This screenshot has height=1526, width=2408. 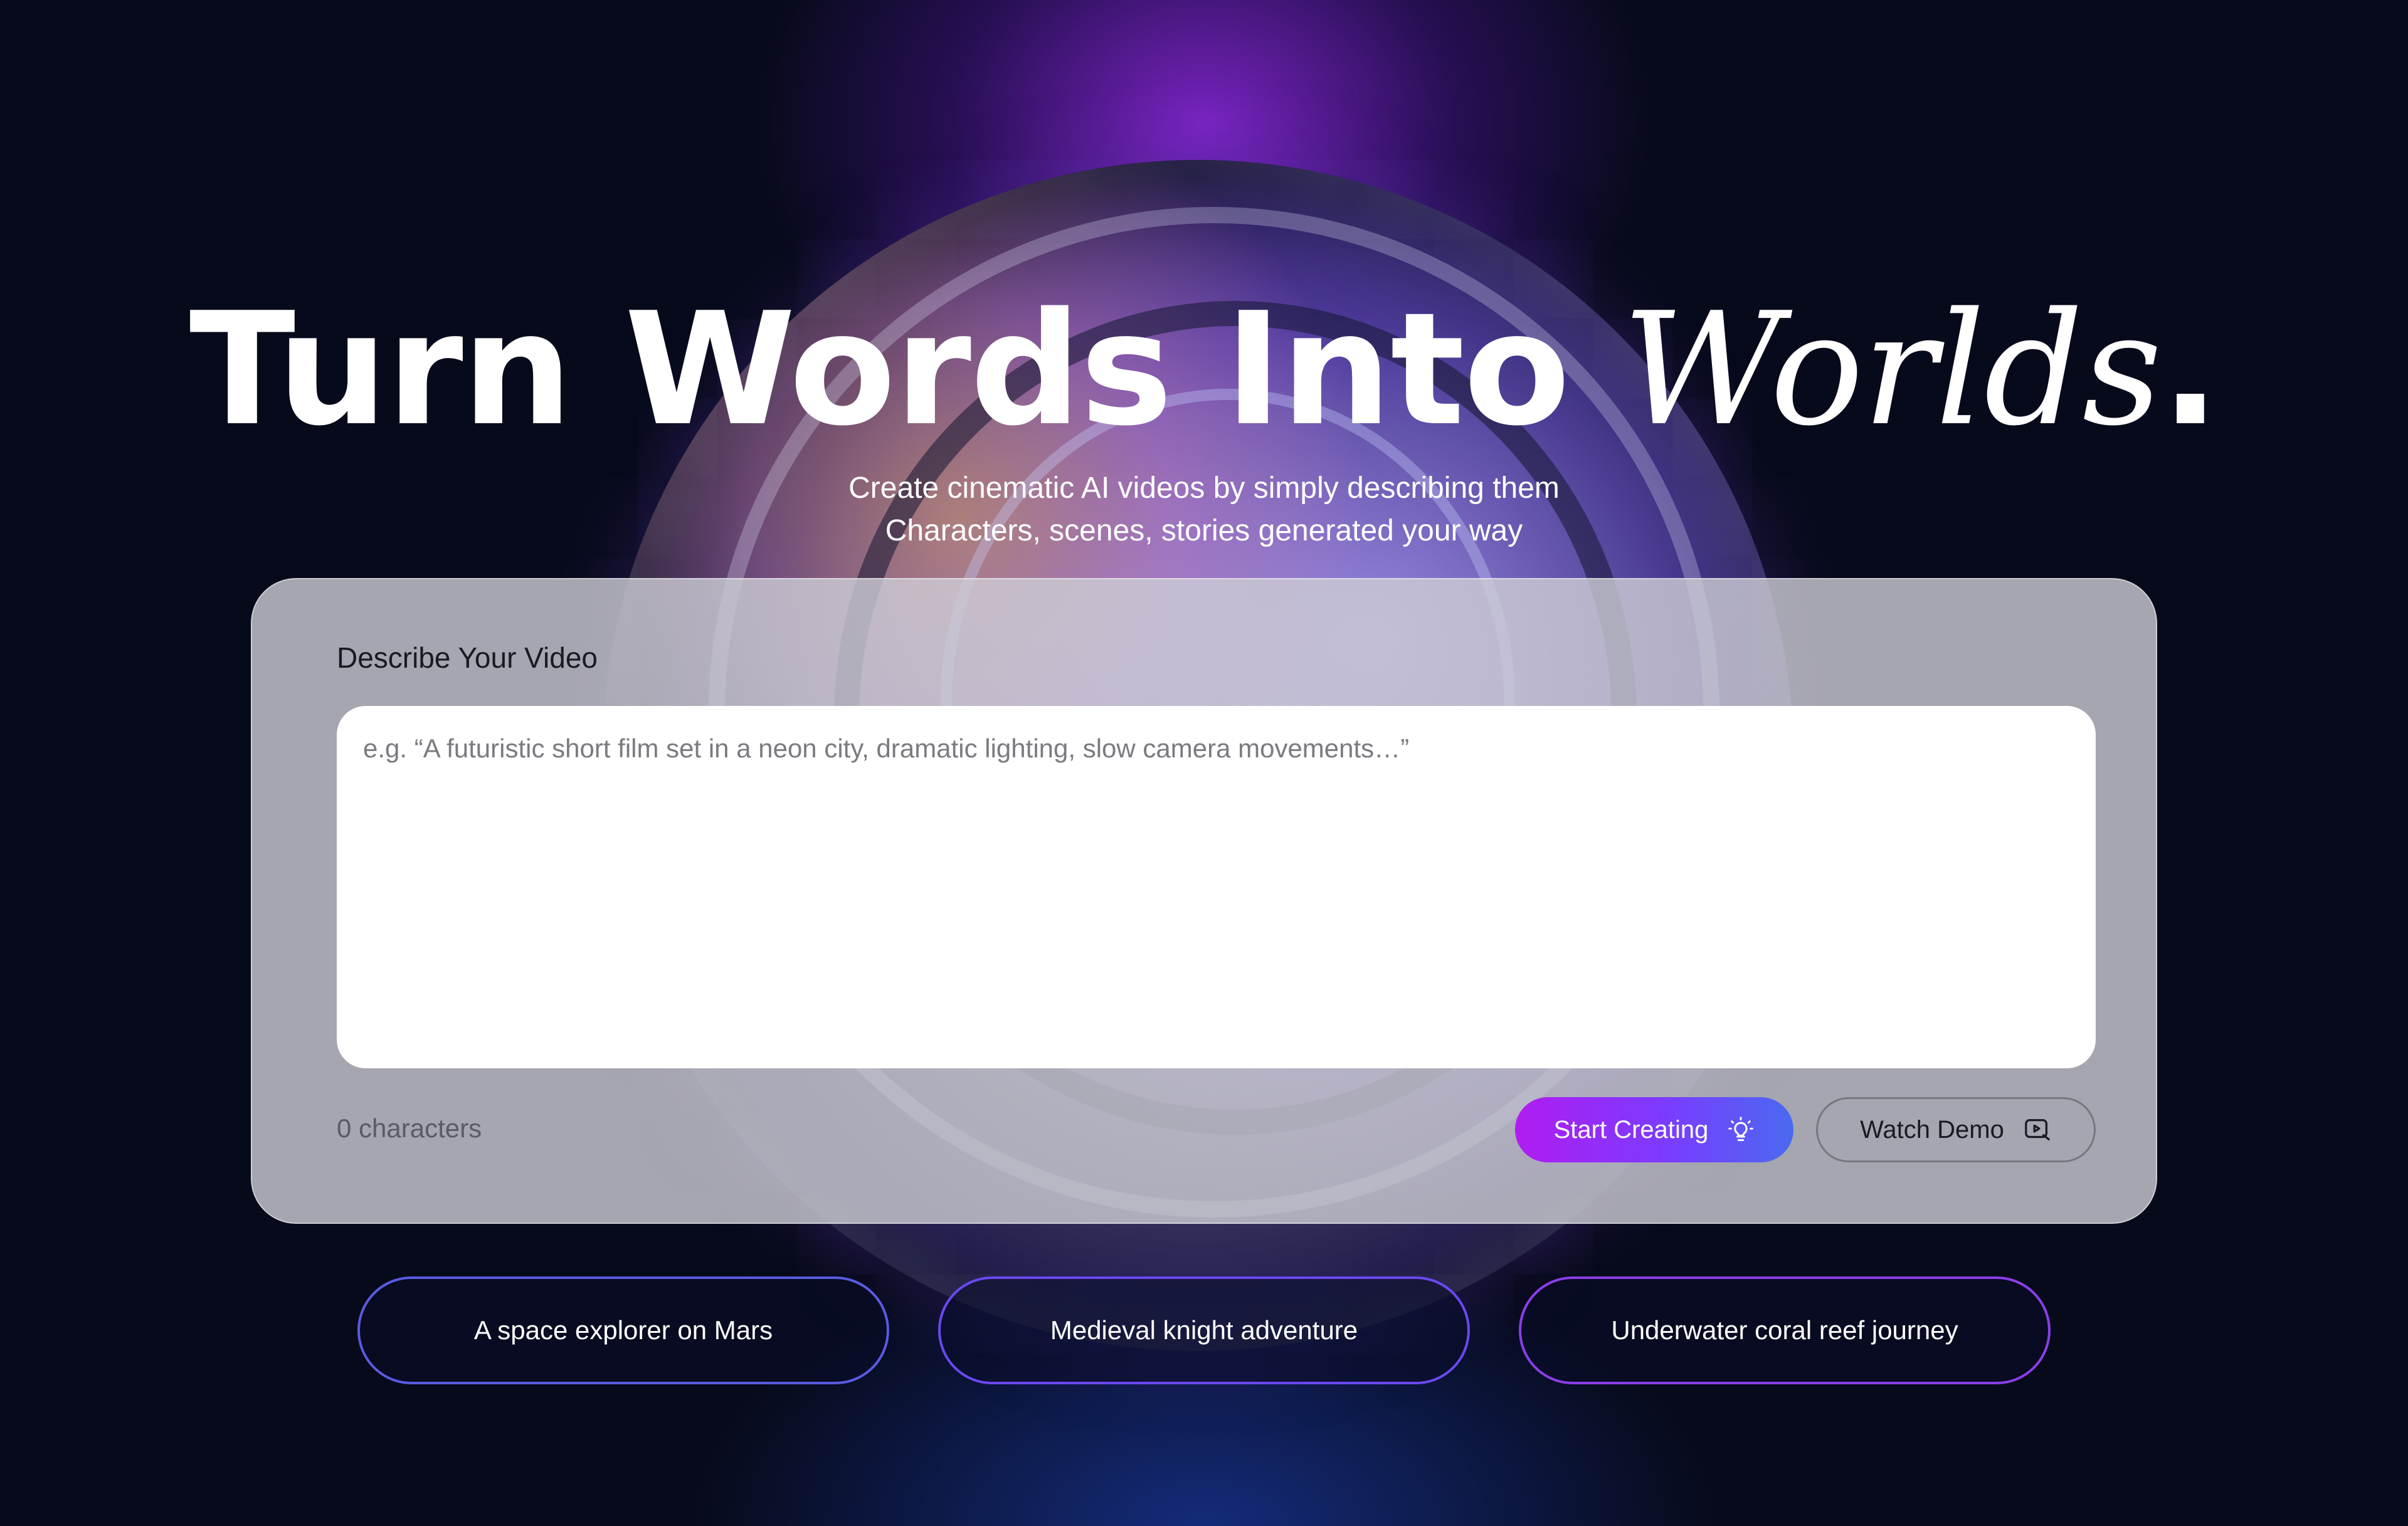 What do you see at coordinates (1932, 1129) in the screenshot?
I see `watch-demo-label: Watch Demo` at bounding box center [1932, 1129].